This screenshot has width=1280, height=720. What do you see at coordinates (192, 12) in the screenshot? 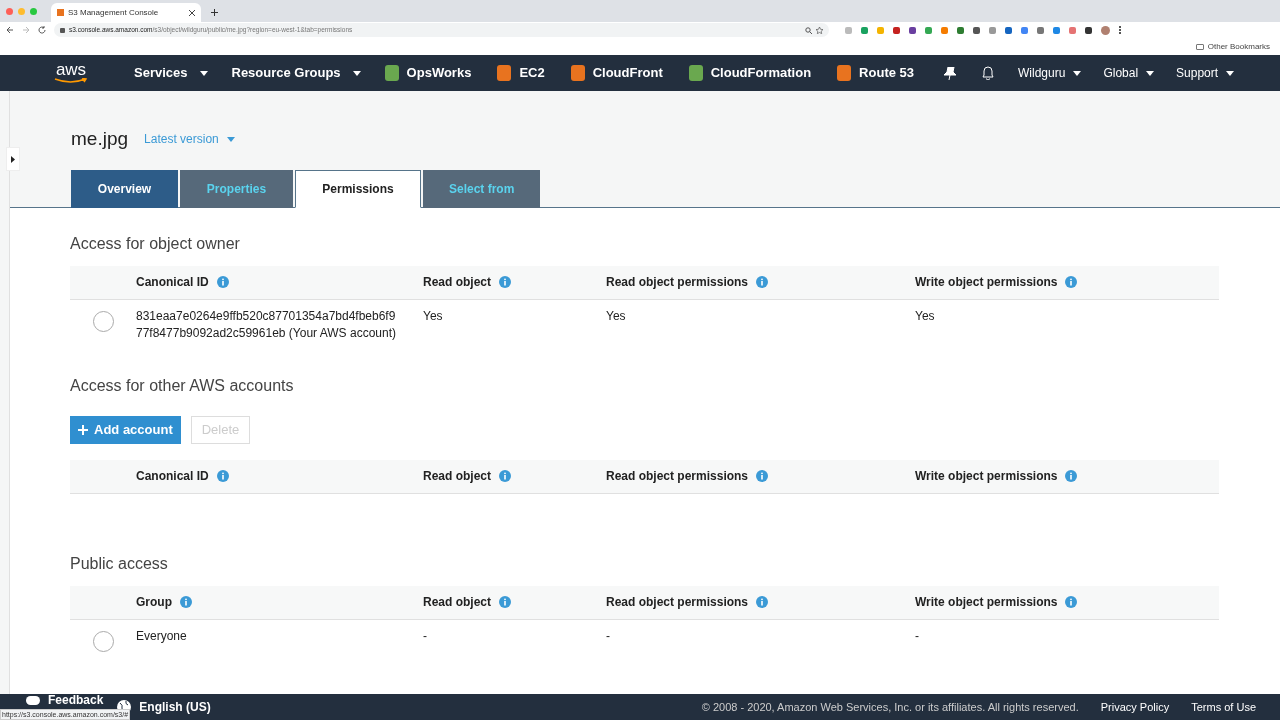
I see `close-icon` at bounding box center [192, 12].